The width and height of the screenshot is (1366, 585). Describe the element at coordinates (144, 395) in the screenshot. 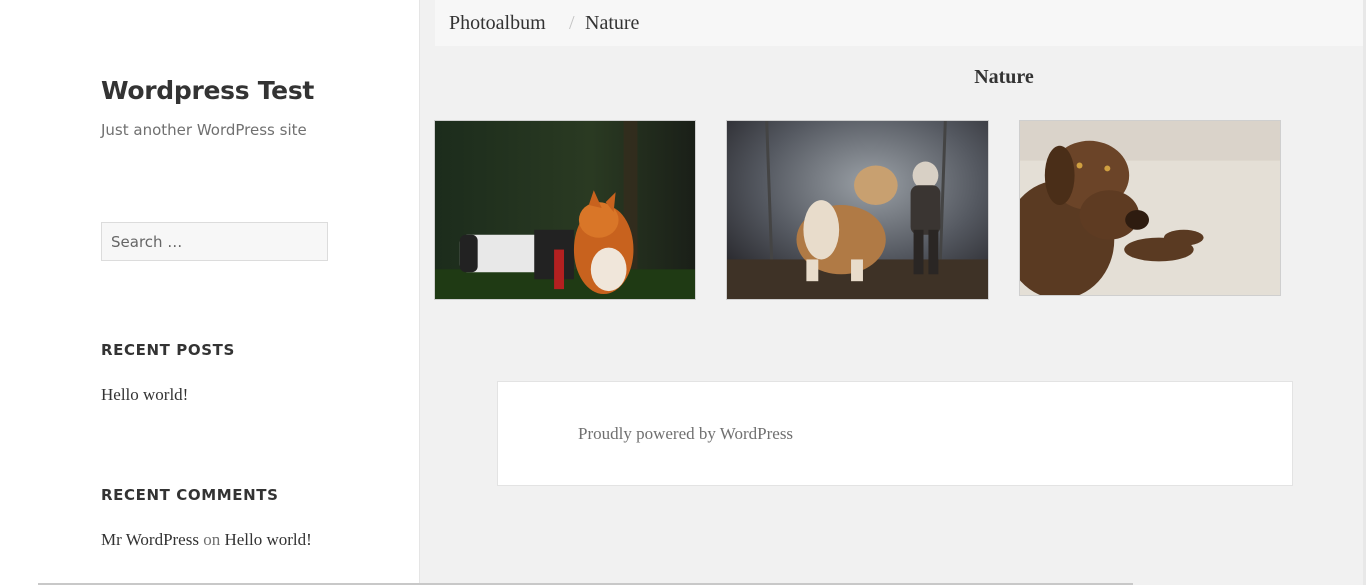

I see `recent-post-link: Hello world!` at that location.